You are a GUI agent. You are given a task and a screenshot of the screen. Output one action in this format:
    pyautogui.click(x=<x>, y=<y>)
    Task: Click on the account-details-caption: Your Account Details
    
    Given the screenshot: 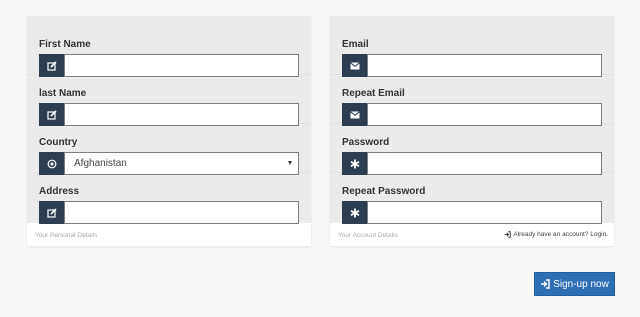 What is the action you would take?
    pyautogui.click(x=368, y=235)
    